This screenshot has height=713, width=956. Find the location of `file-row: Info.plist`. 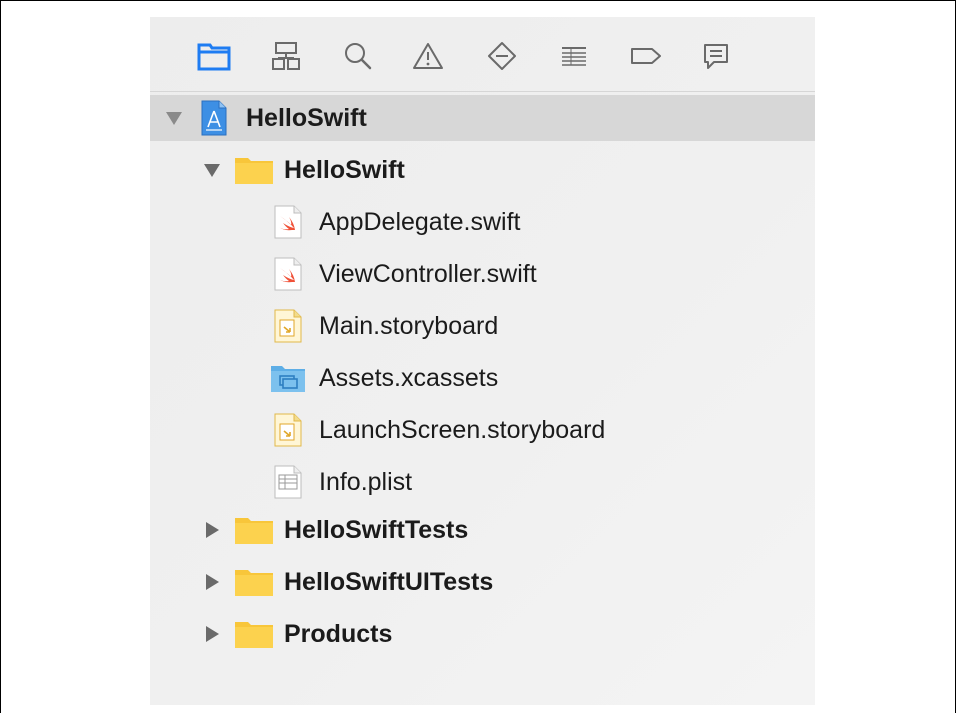

file-row: Info.plist is located at coordinates (482, 482).